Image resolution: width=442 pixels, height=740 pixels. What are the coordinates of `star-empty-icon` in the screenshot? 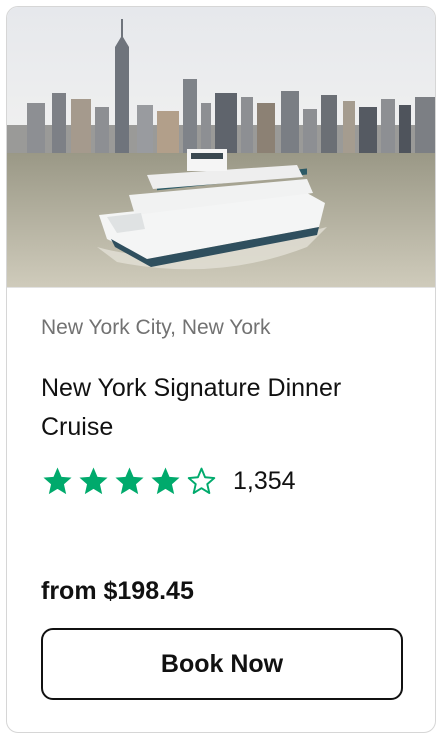 It's located at (201, 480).